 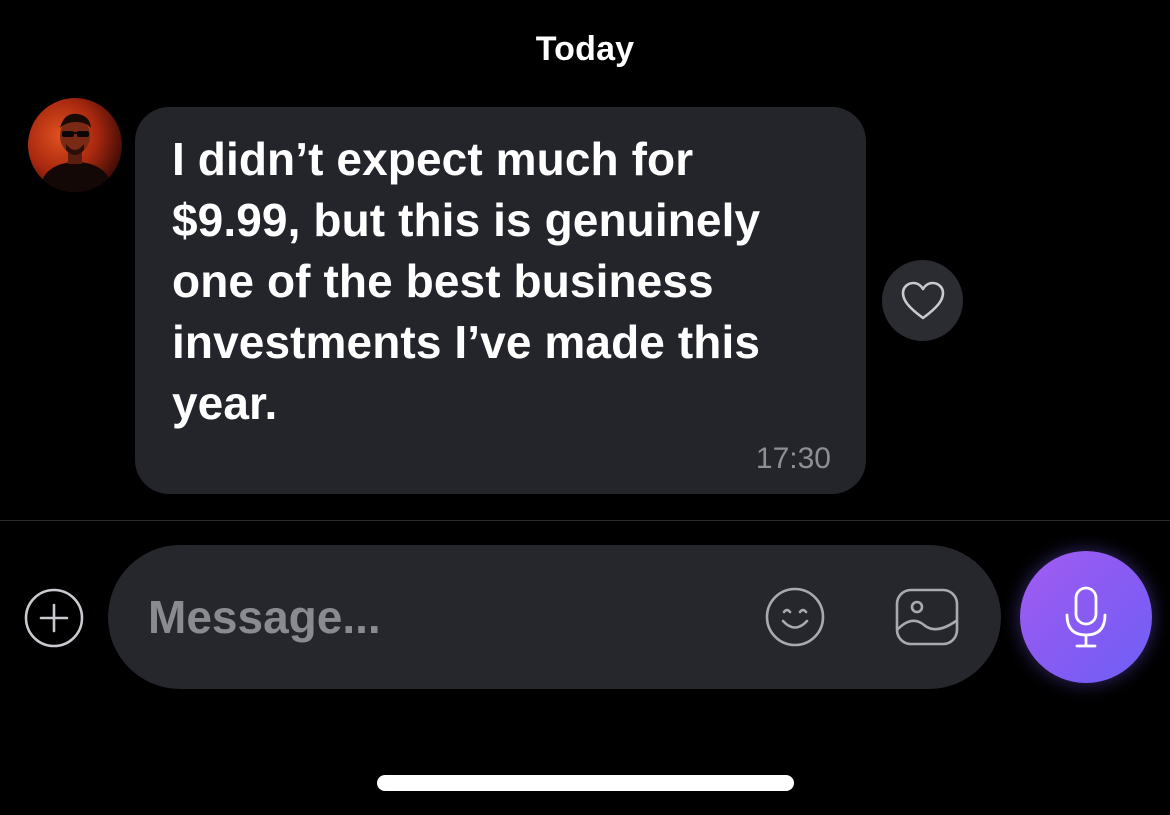 What do you see at coordinates (585, 520) in the screenshot?
I see `composer-divider` at bounding box center [585, 520].